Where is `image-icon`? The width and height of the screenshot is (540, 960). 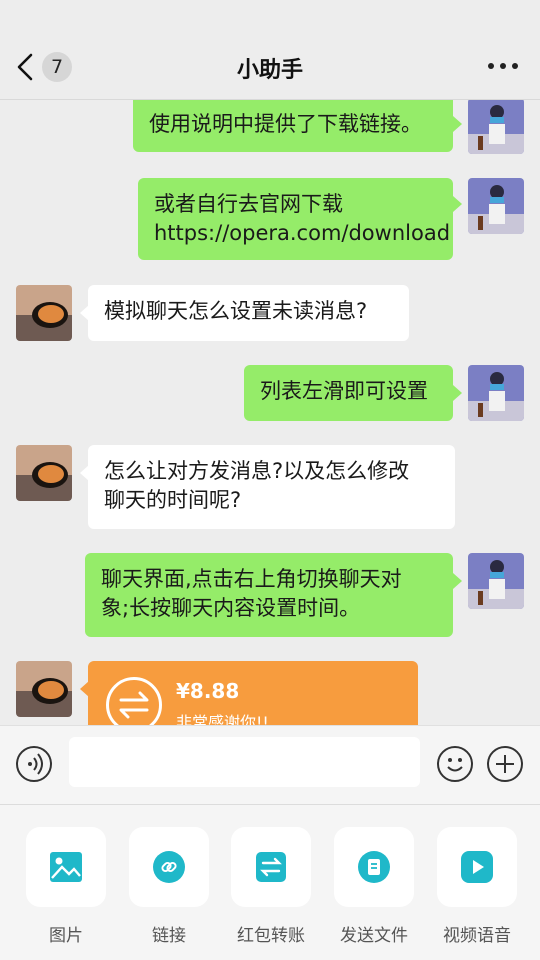
image-icon is located at coordinates (66, 867).